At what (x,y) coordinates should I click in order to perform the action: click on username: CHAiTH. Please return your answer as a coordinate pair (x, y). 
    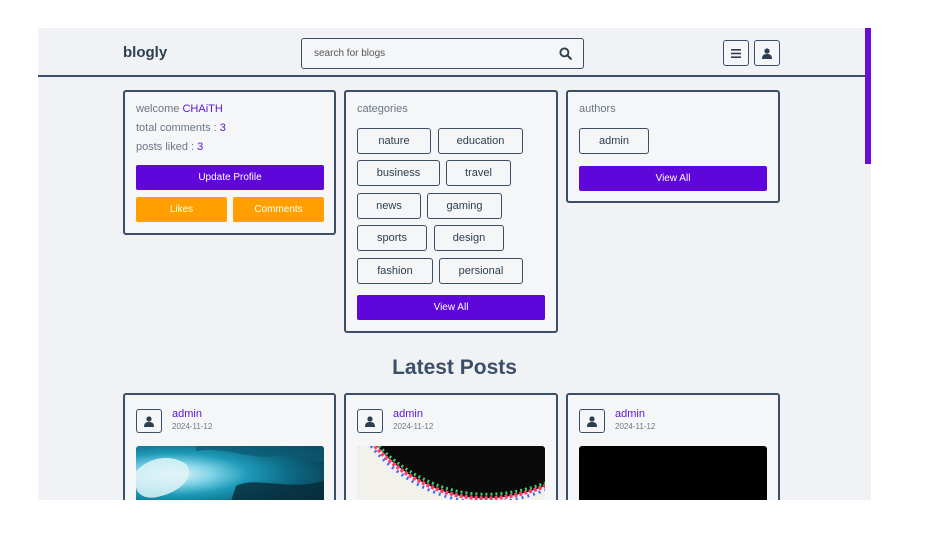
    Looking at the image, I should click on (202, 109).